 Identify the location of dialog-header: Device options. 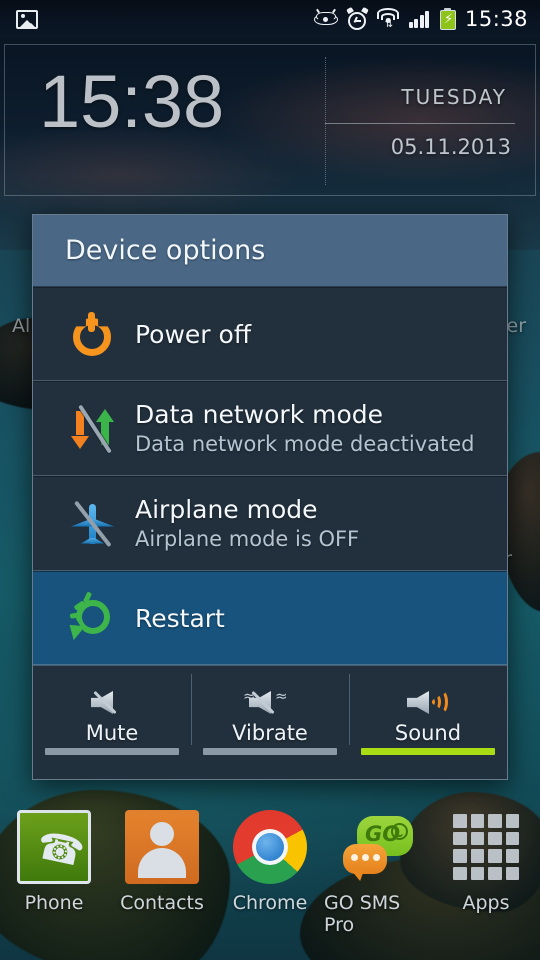
(270, 251).